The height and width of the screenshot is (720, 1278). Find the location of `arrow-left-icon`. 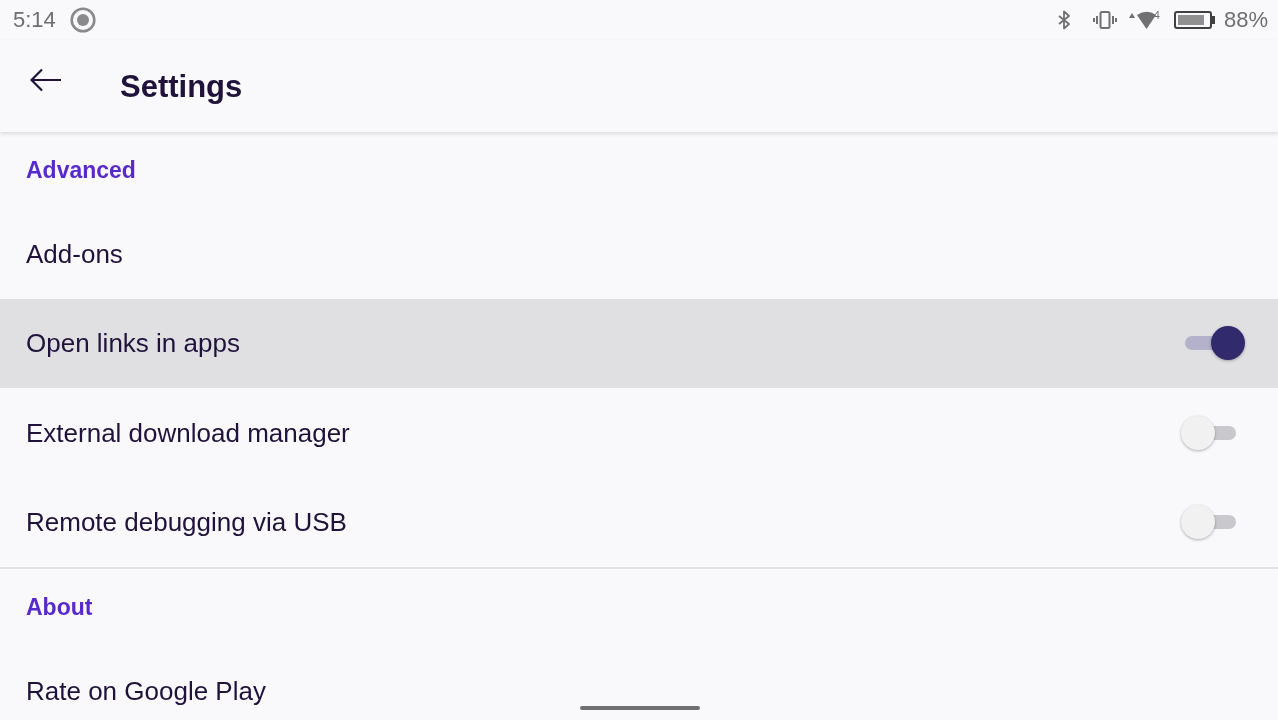

arrow-left-icon is located at coordinates (46, 80).